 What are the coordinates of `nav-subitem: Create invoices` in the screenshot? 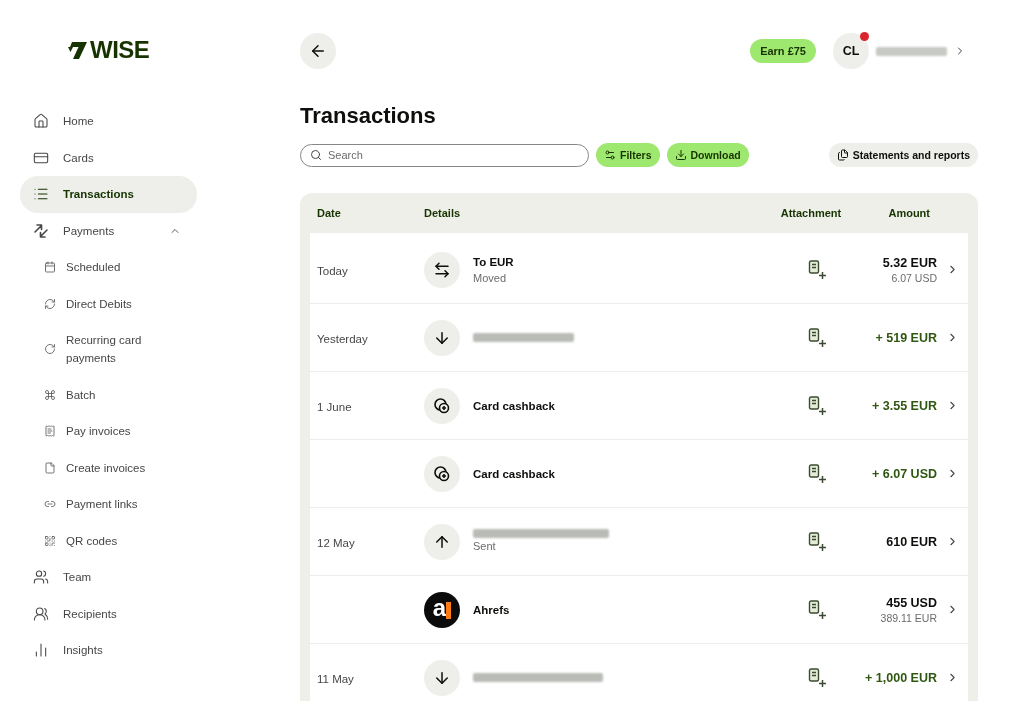 It's located at (108, 467).